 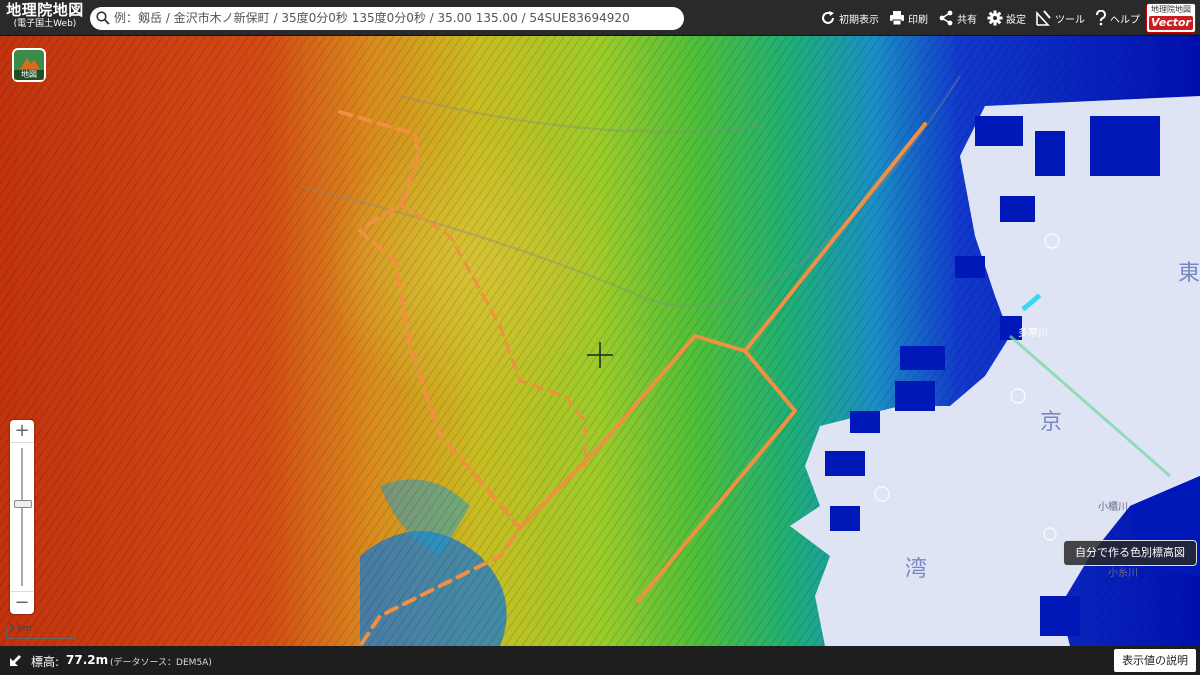 What do you see at coordinates (1016, 20) in the screenshot?
I see `settings-label: 設定` at bounding box center [1016, 20].